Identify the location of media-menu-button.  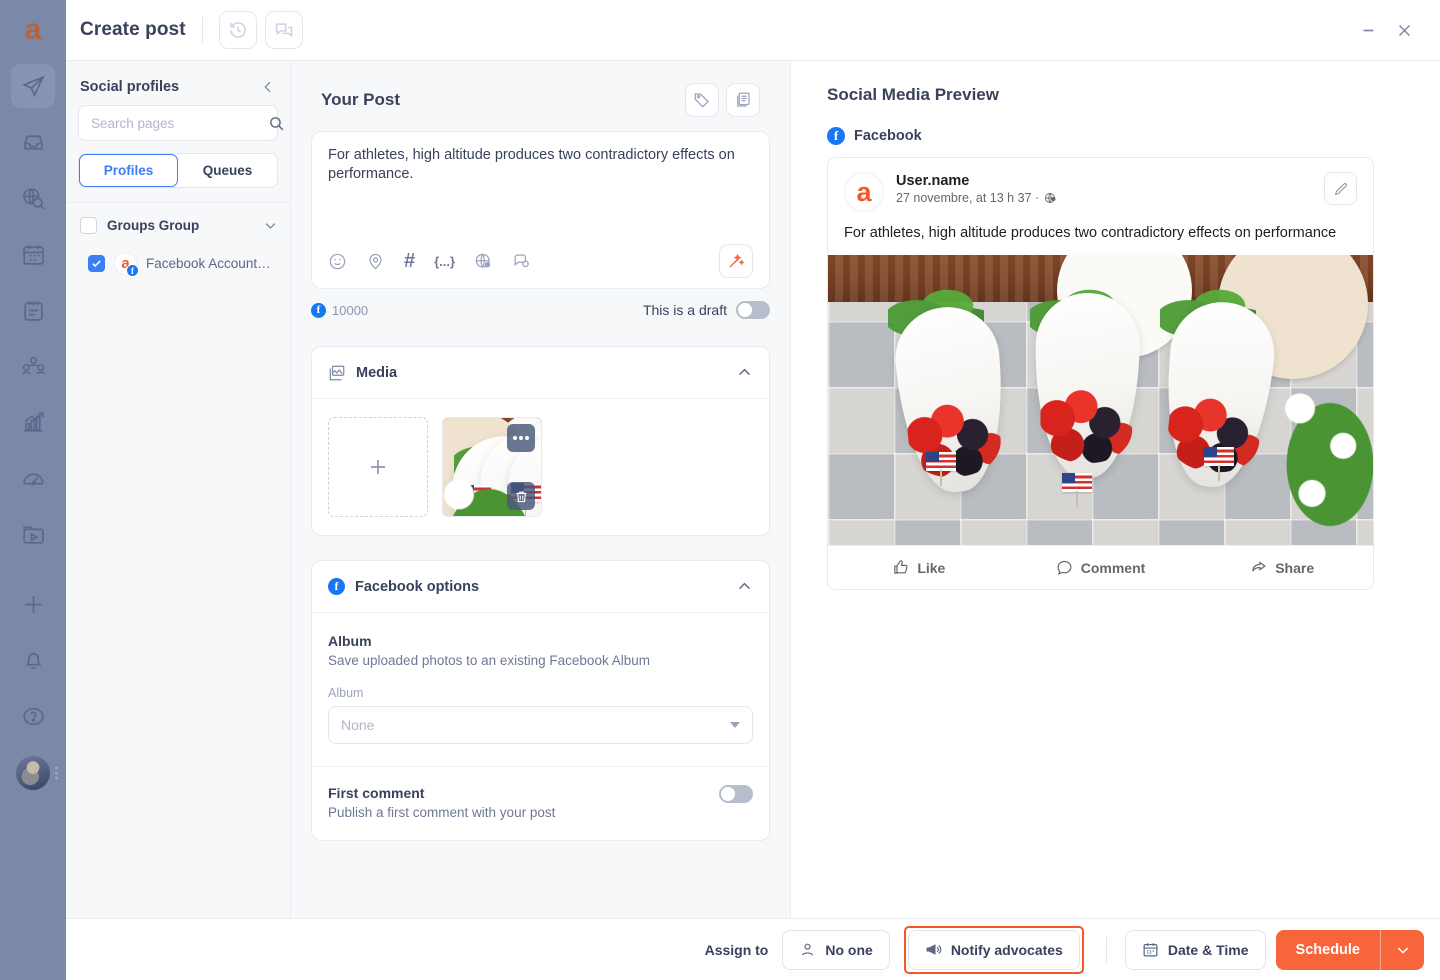
(521, 438).